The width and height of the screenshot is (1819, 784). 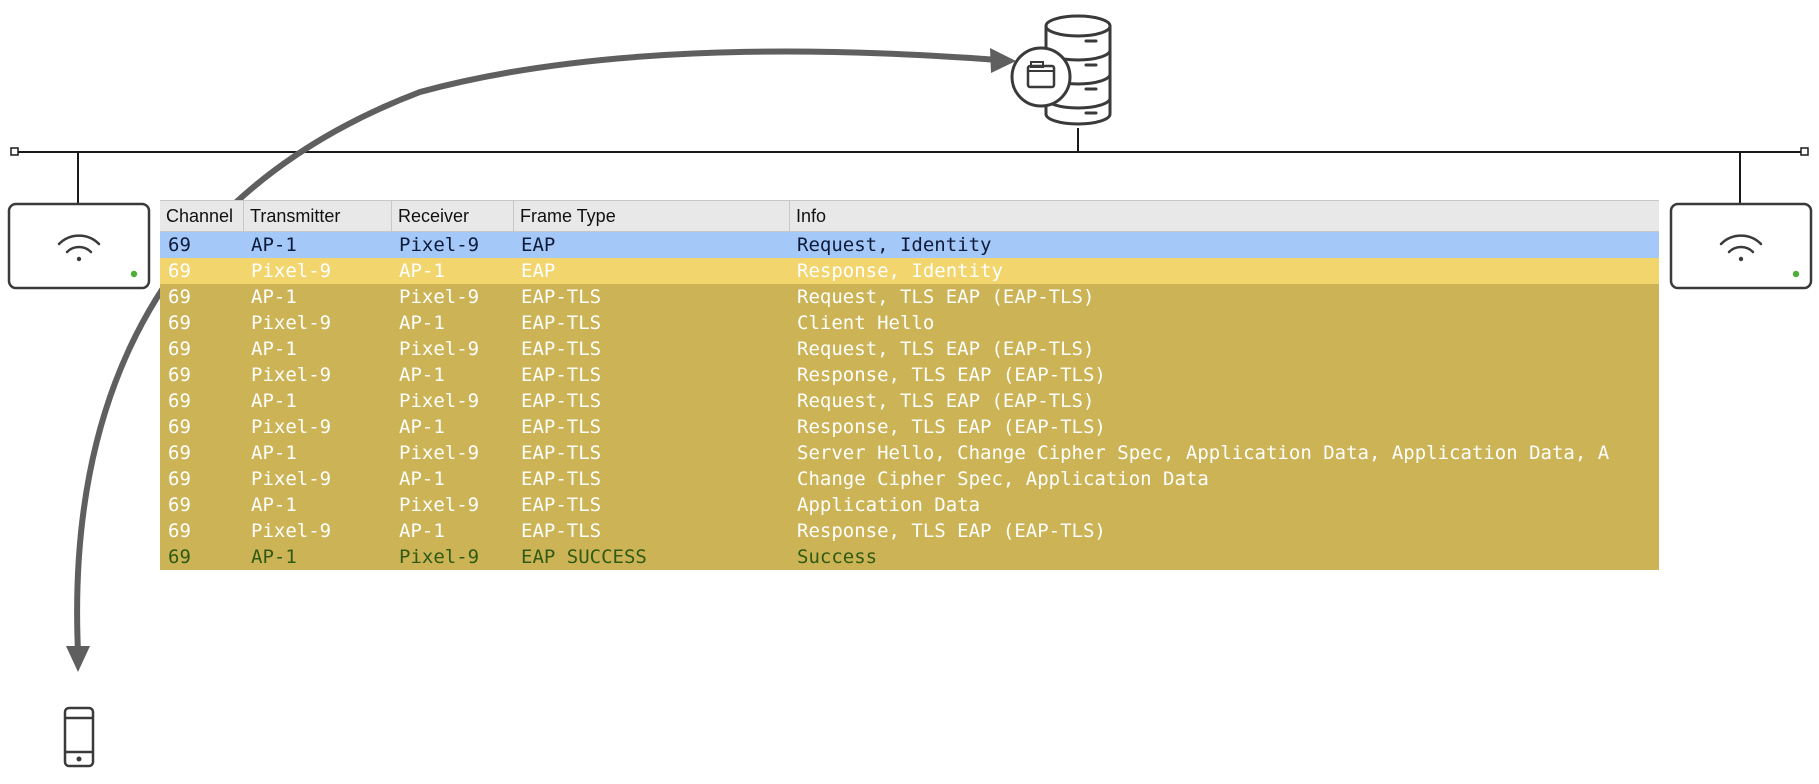 I want to click on column-header-info: Info, so click(x=1224, y=216).